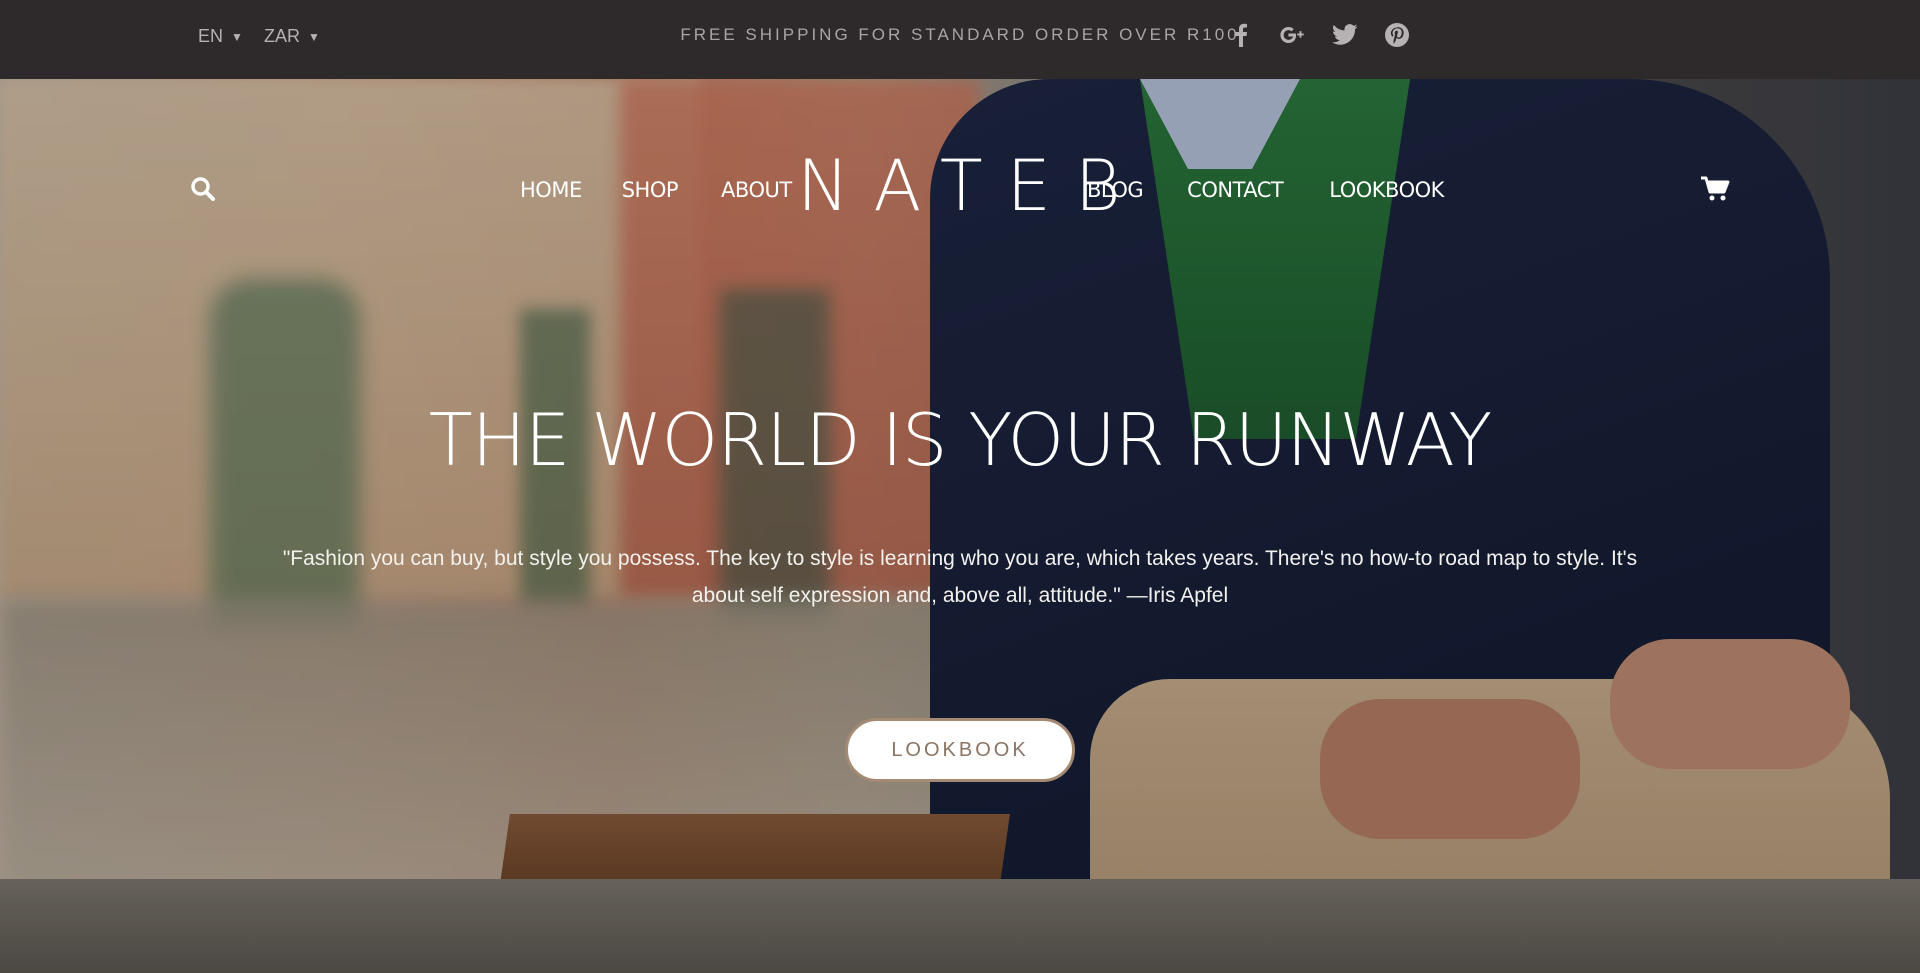  I want to click on nav-contact: CONTACT, so click(1235, 190).